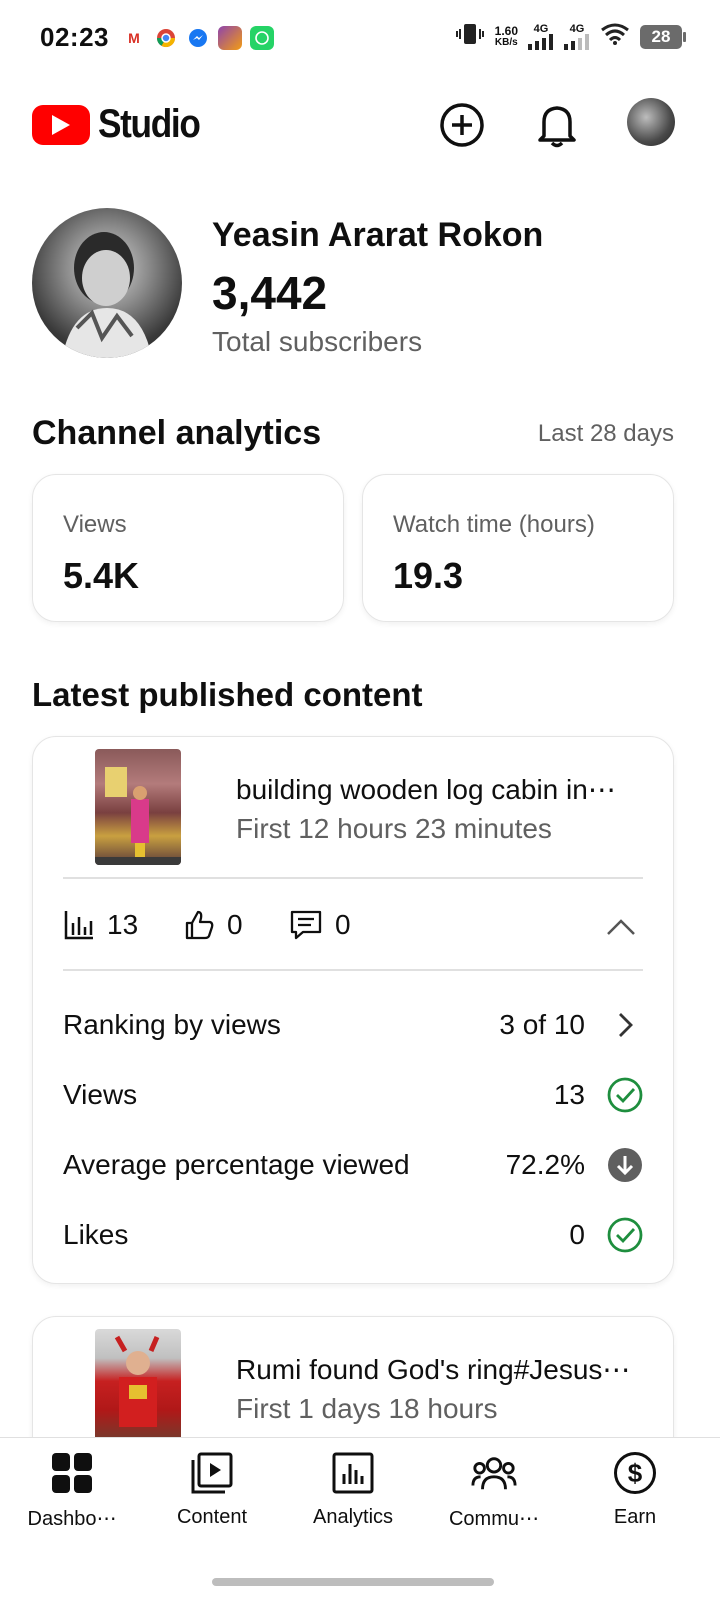 The image size is (720, 1600). I want to click on analytics-icon, so click(353, 1473).